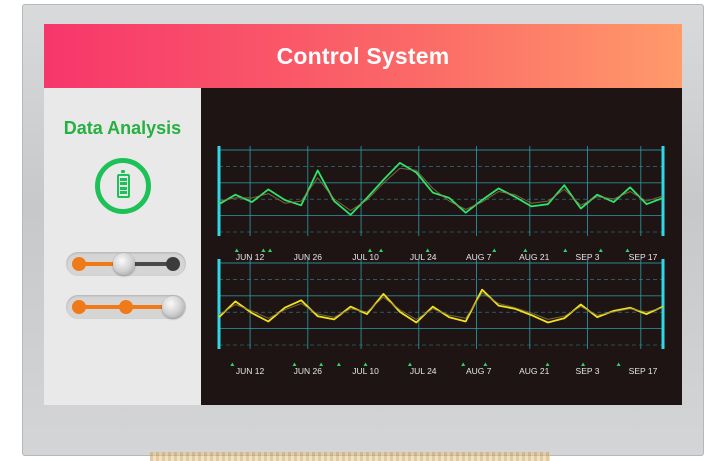  I want to click on sidebar-title: Data Analysis, so click(122, 128).